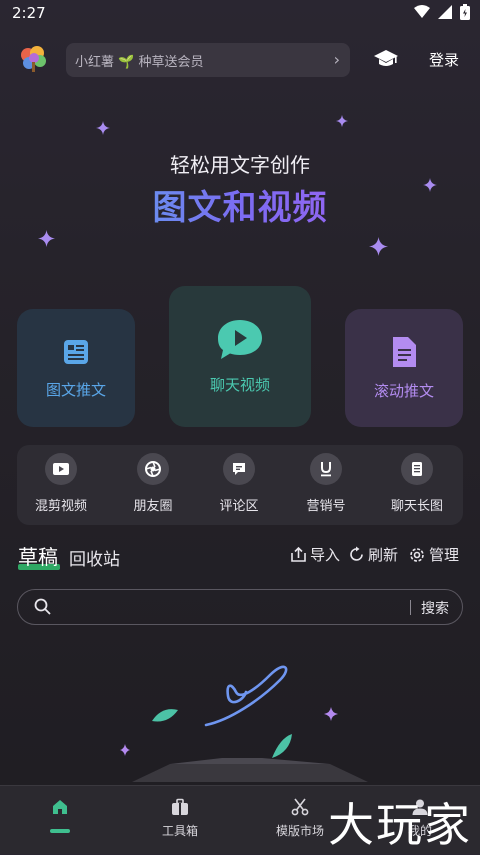  I want to click on tool-long-chat: 聊天长图, so click(417, 483).